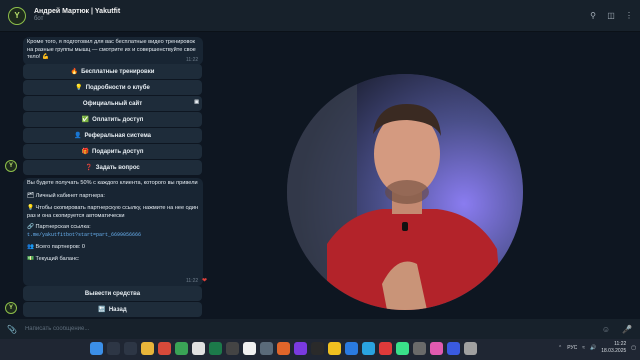  I want to click on check-icon: ✅, so click(85, 120).